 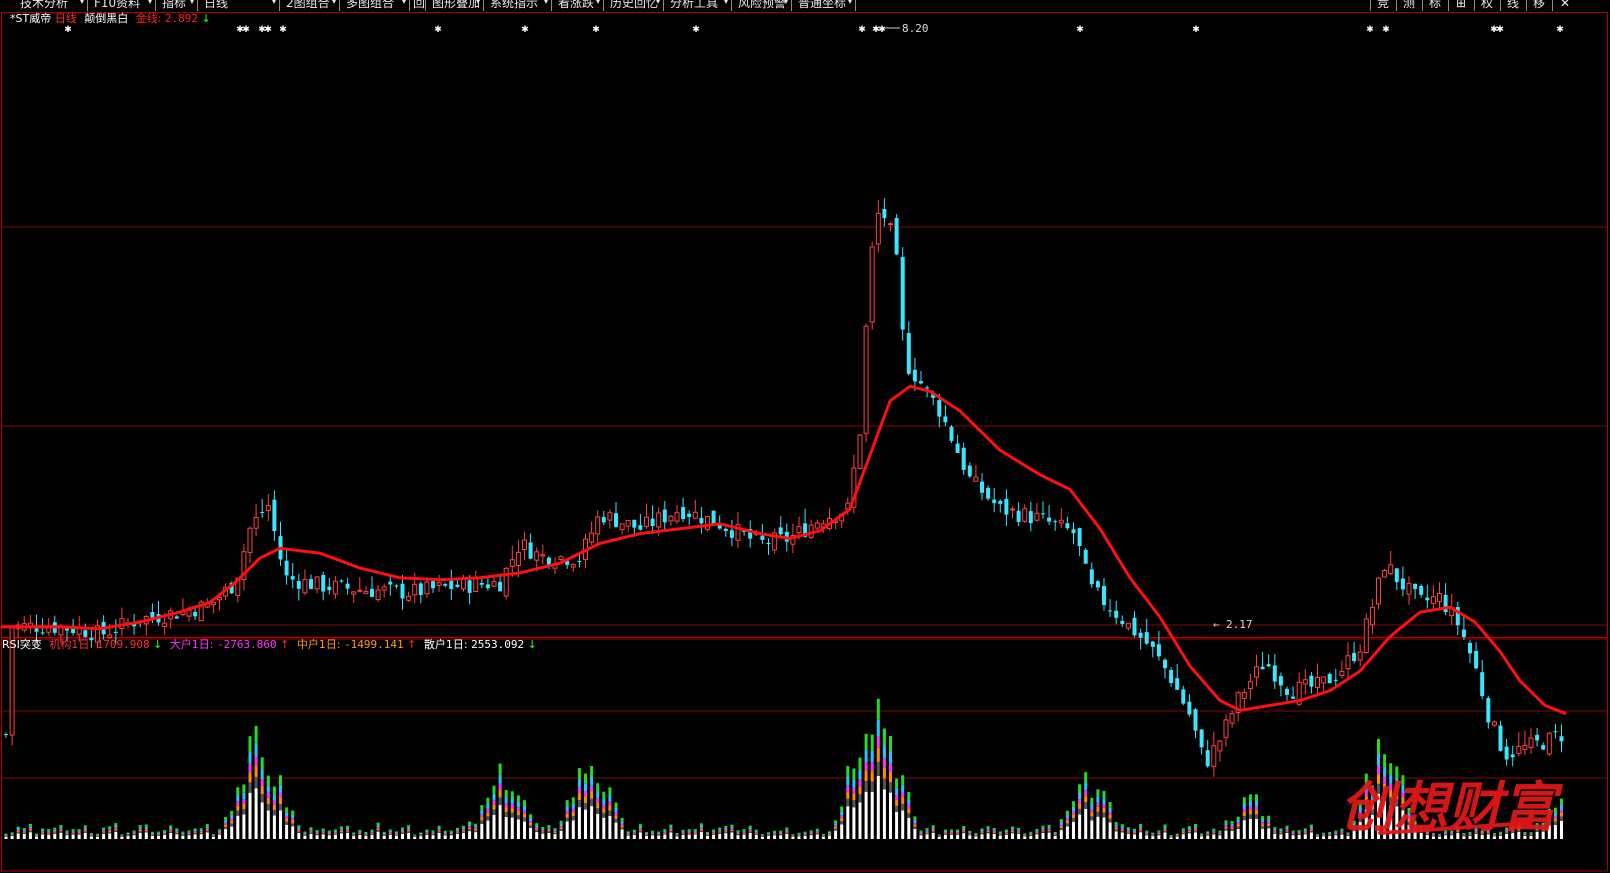 I want to click on period-label: 日线, so click(x=66, y=18).